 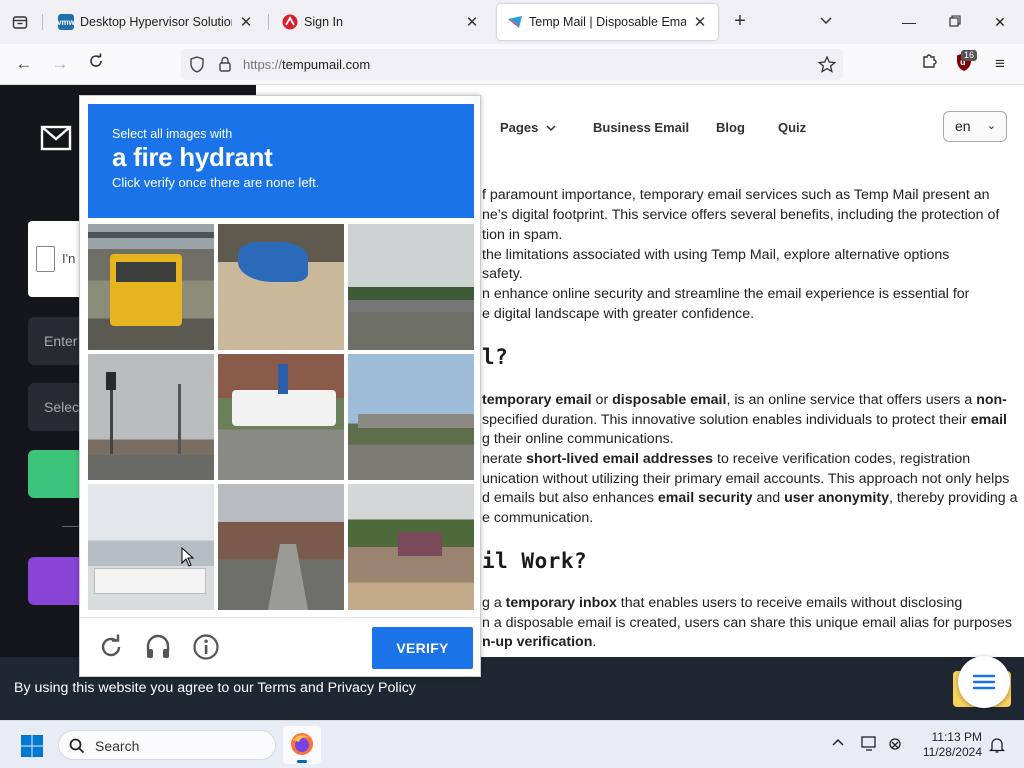 What do you see at coordinates (42, 22) in the screenshot?
I see `tab-separator` at bounding box center [42, 22].